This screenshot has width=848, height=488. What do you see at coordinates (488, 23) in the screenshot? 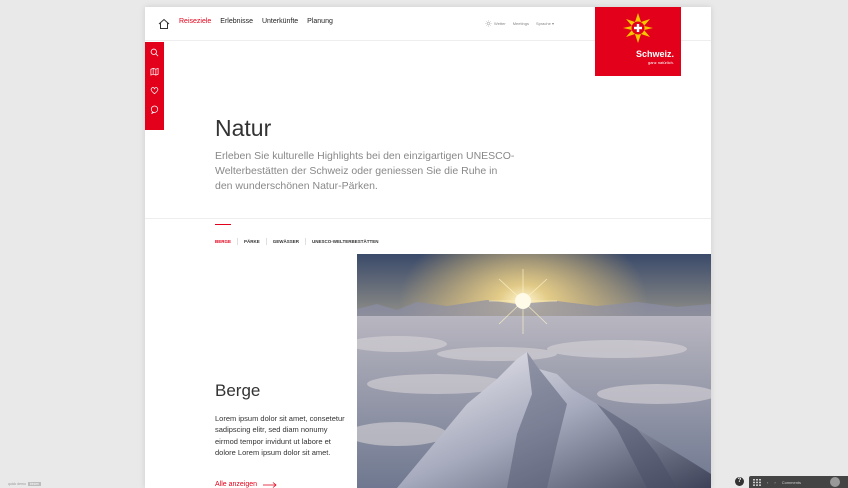
I see `sun-icon` at bounding box center [488, 23].